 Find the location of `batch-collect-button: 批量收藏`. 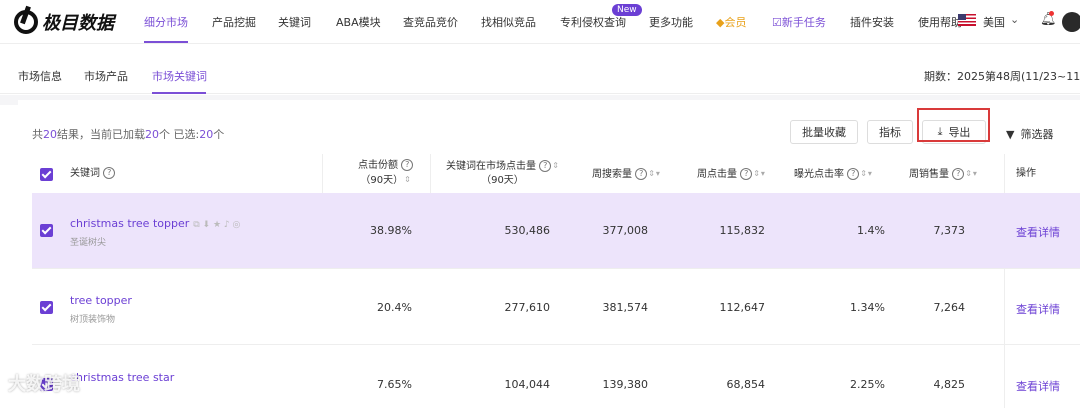

batch-collect-button: 批量收藏 is located at coordinates (824, 132).